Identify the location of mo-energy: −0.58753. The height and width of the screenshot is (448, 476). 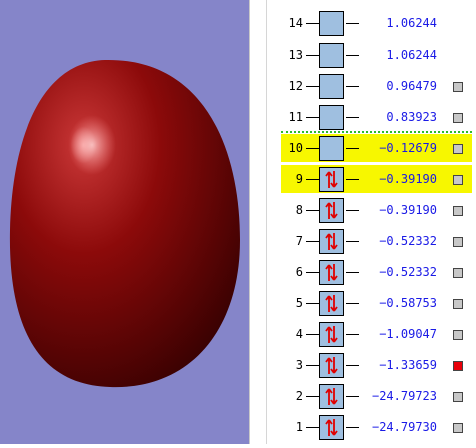
(408, 303).